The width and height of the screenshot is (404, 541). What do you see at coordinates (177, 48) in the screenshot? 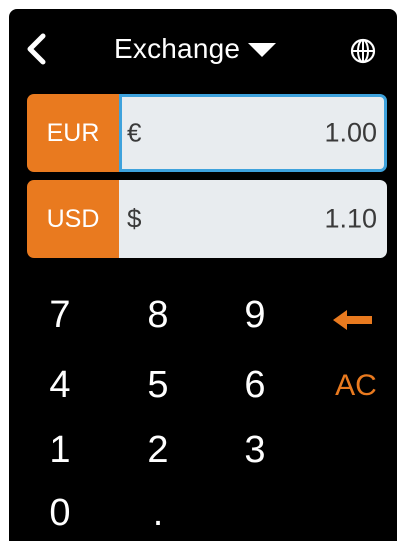
I see `page-title: Exchange` at bounding box center [177, 48].